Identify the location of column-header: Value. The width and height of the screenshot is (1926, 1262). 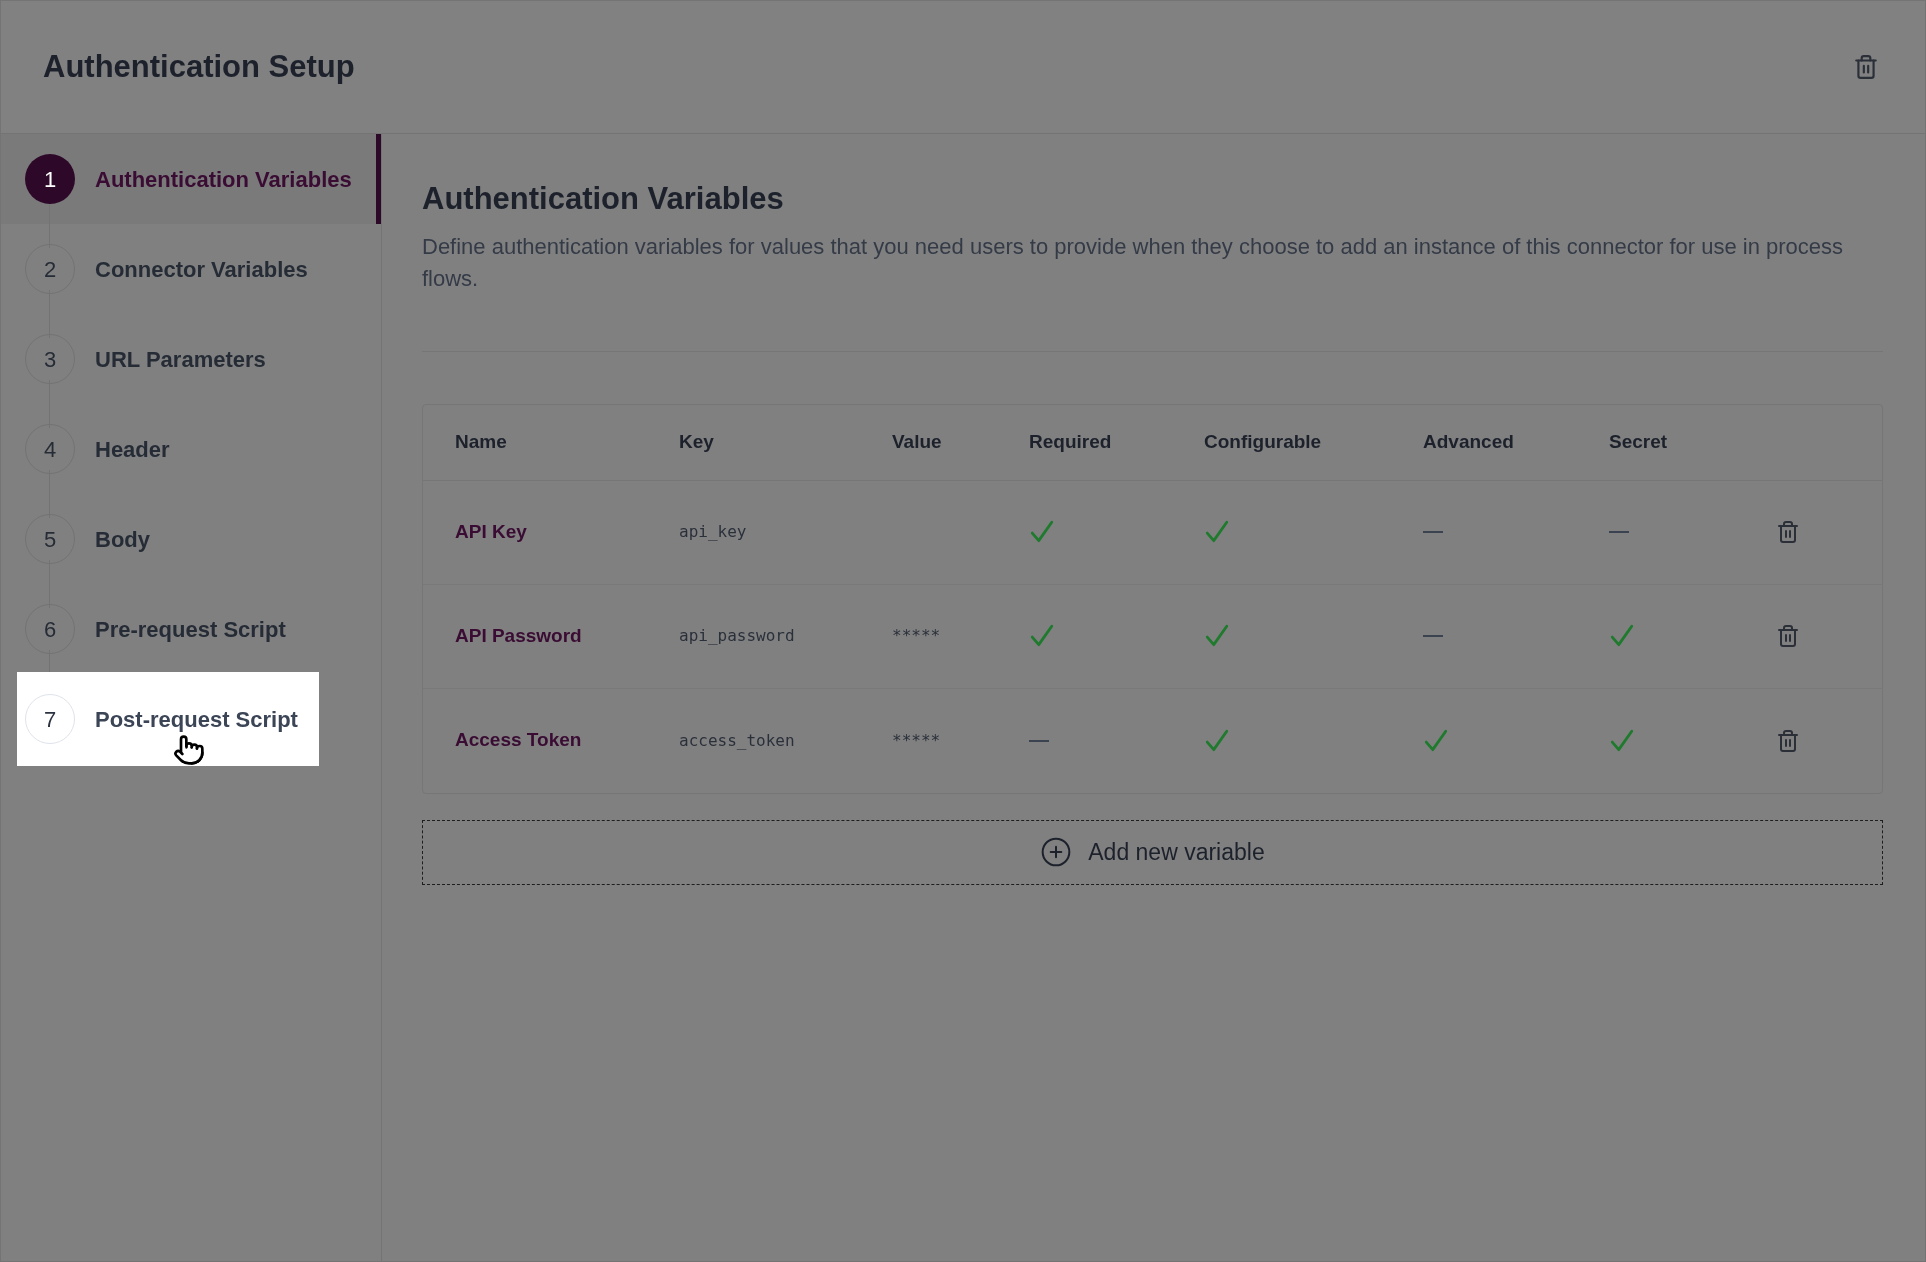
(917, 441).